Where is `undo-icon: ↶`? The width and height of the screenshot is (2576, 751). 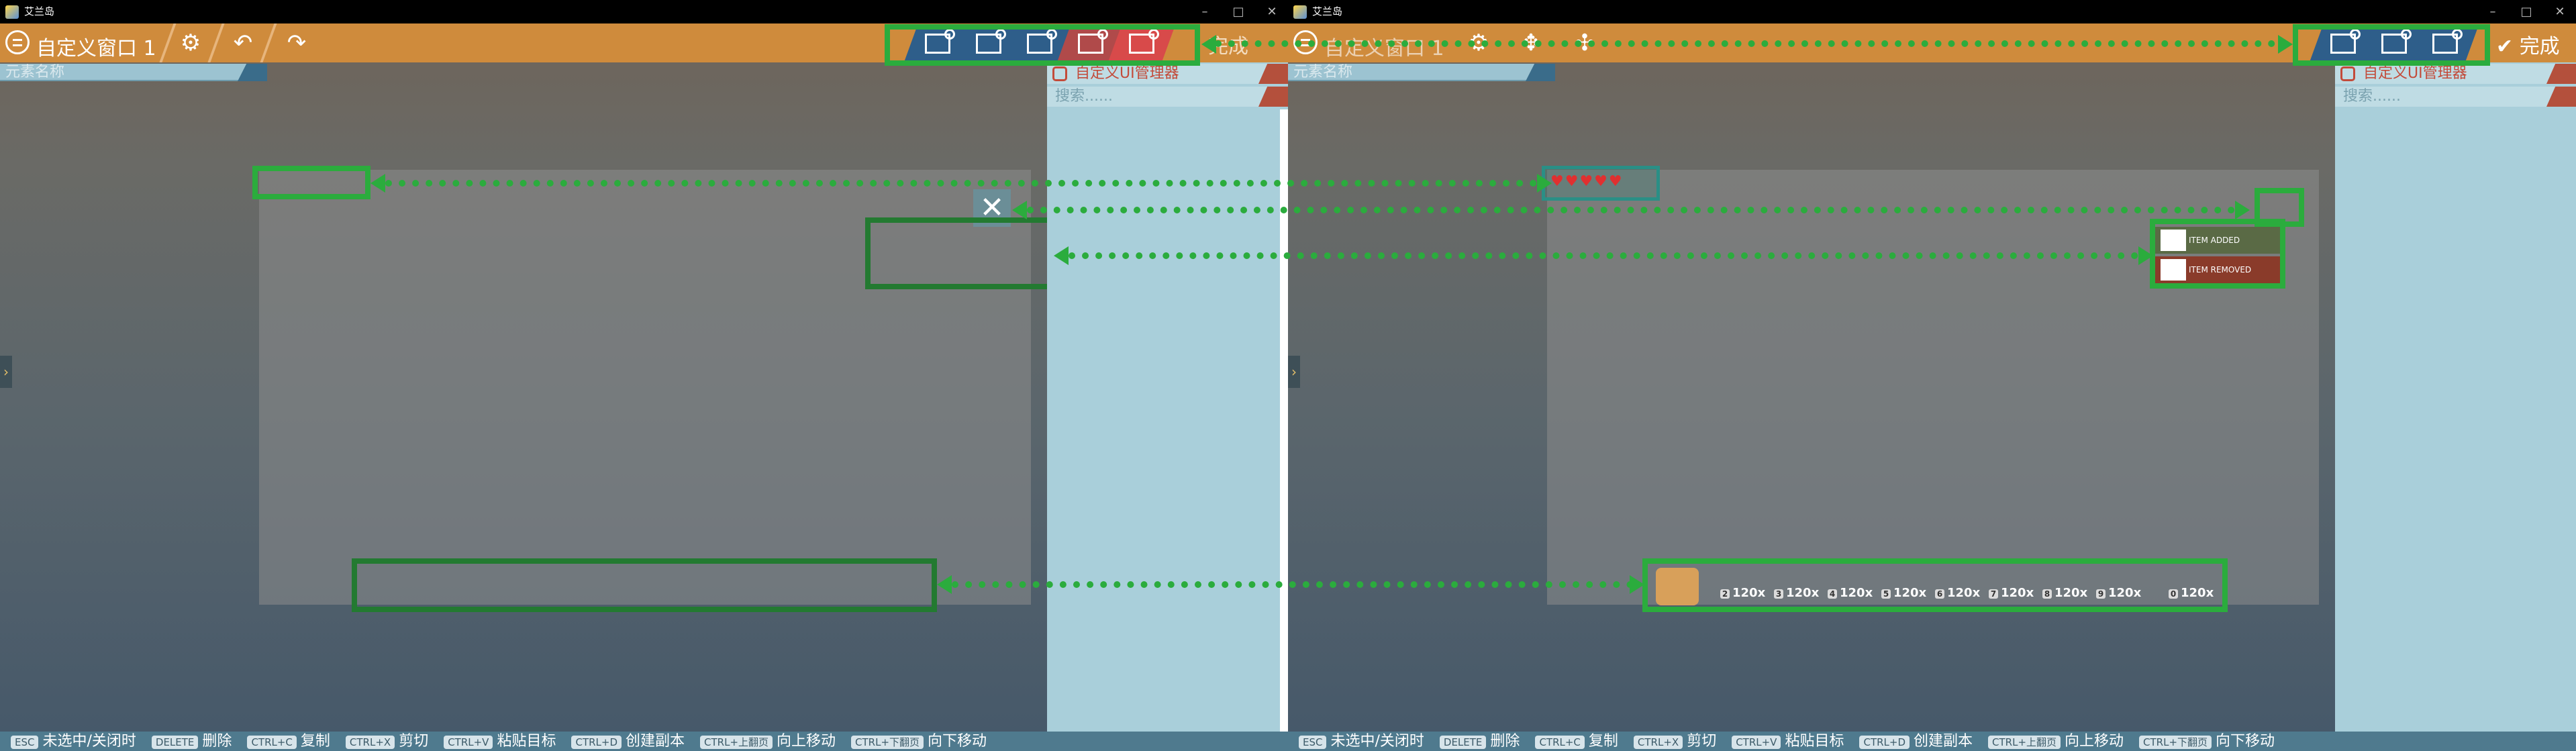 undo-icon: ↶ is located at coordinates (243, 43).